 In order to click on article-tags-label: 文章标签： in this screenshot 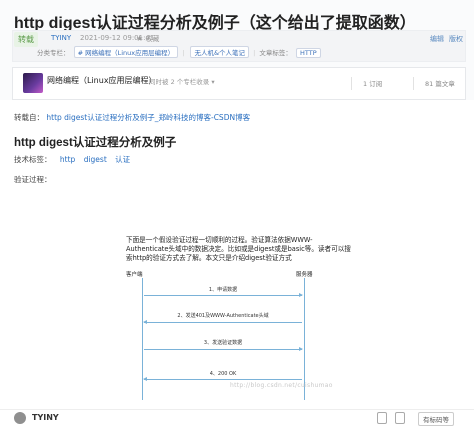, I will do `click(275, 53)`.